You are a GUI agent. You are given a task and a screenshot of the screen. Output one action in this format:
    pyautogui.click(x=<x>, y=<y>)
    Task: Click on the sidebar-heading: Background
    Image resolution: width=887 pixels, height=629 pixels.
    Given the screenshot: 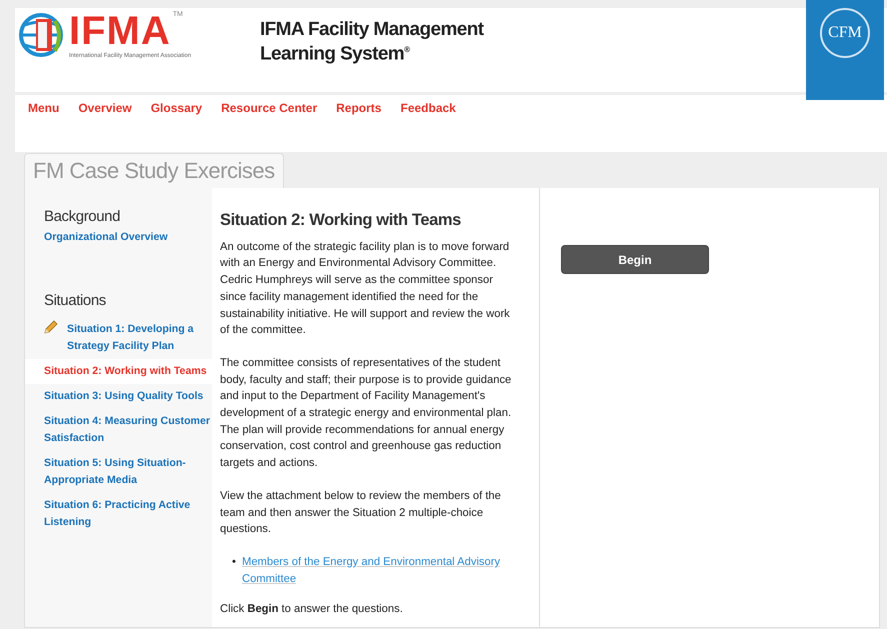 What is the action you would take?
    pyautogui.click(x=83, y=216)
    